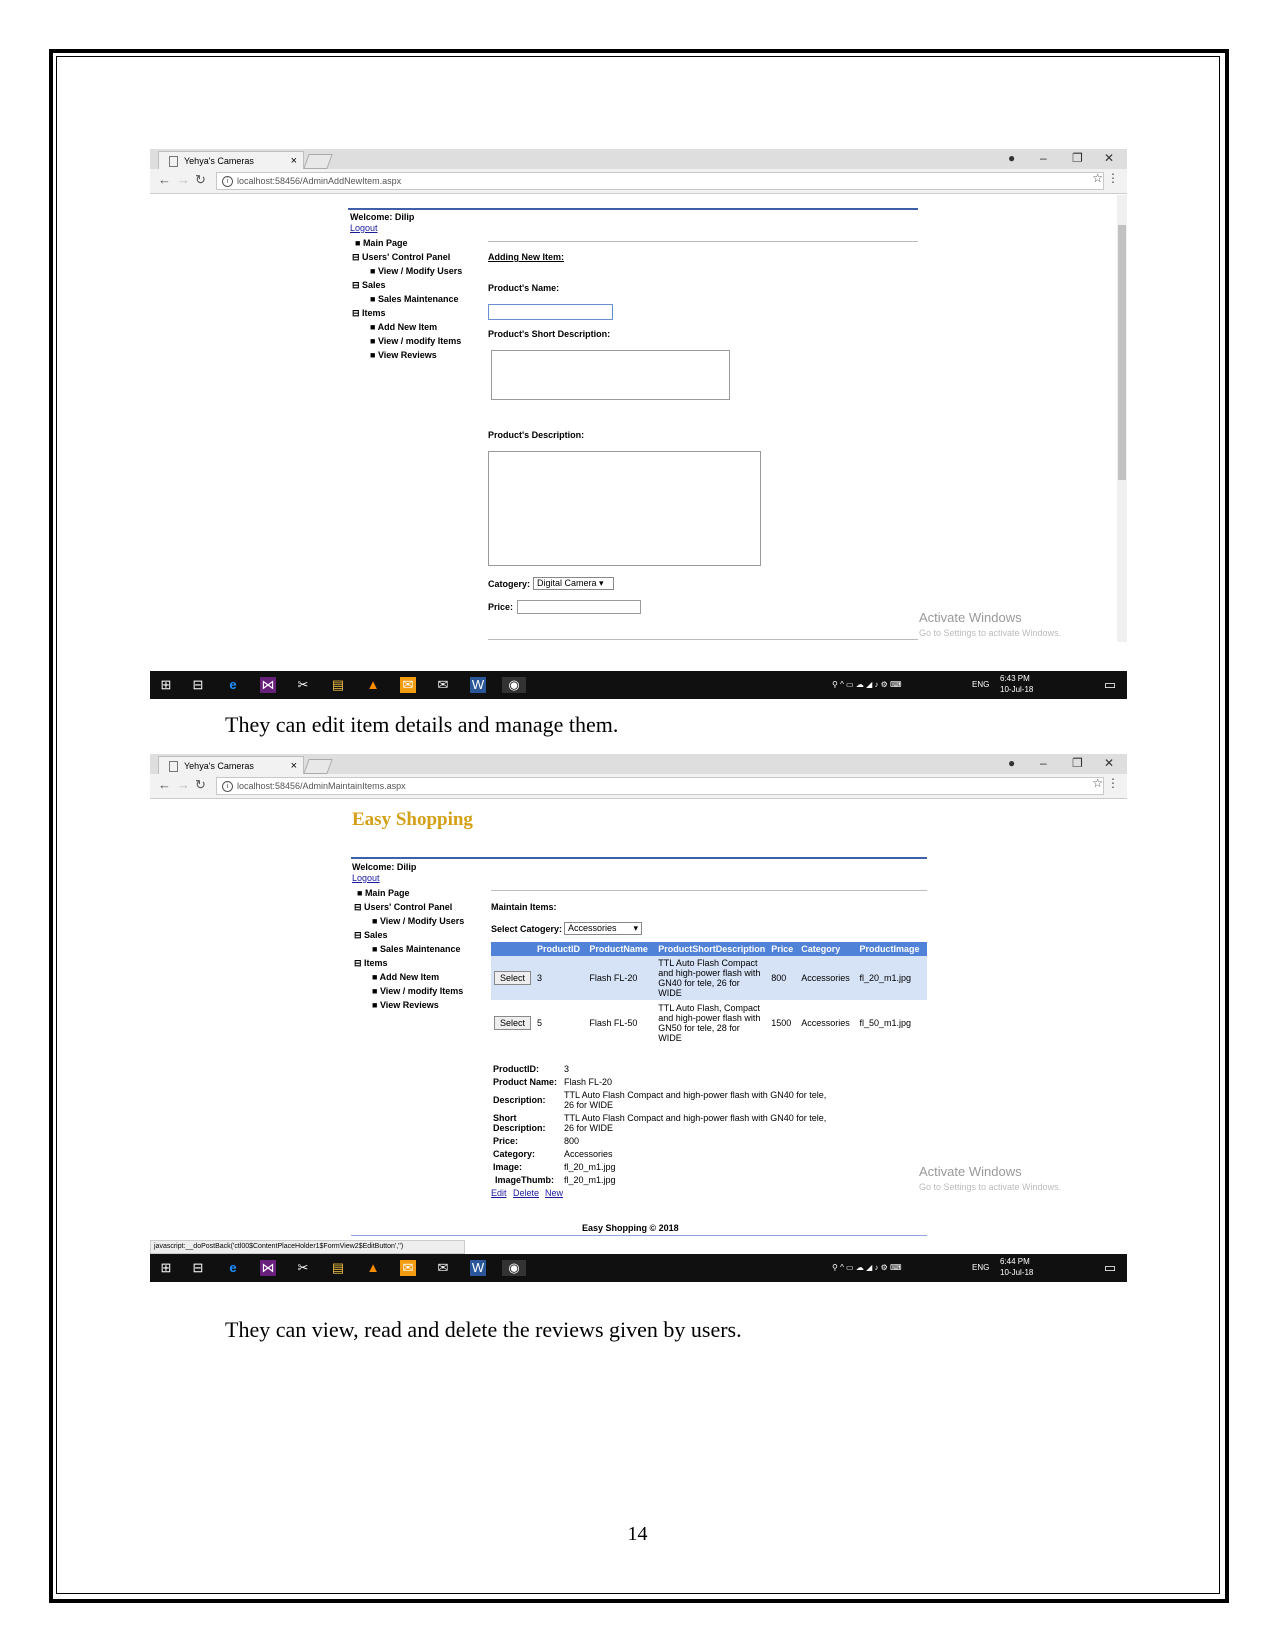 Image resolution: width=1275 pixels, height=1650 pixels. Describe the element at coordinates (573, 583) in the screenshot. I see `category-select: Digital Camera ▾` at that location.